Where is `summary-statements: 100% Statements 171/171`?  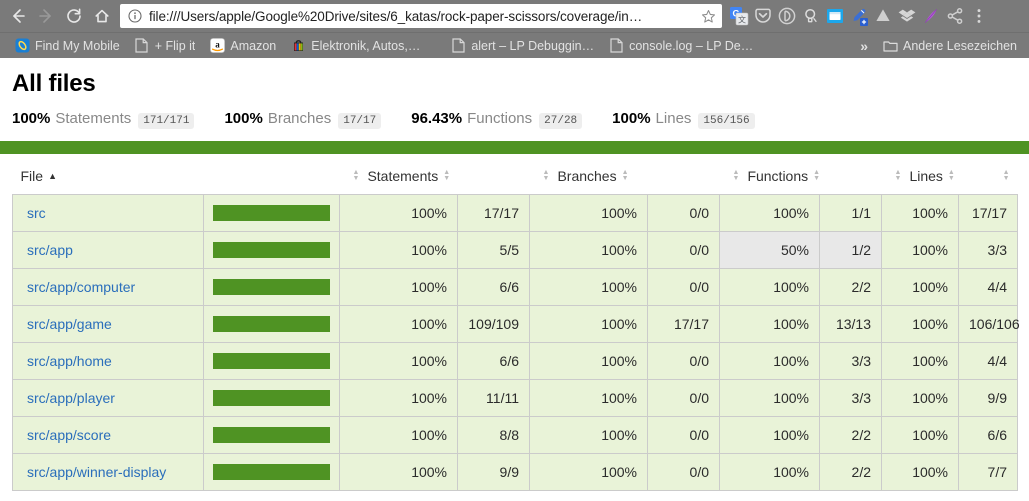 summary-statements: 100% Statements 171/171 is located at coordinates (103, 119).